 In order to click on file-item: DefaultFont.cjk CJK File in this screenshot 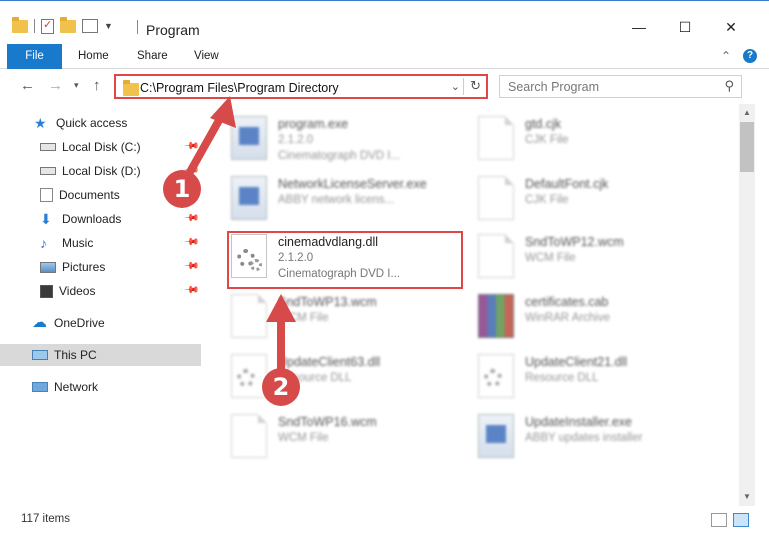, I will do `click(593, 202)`.